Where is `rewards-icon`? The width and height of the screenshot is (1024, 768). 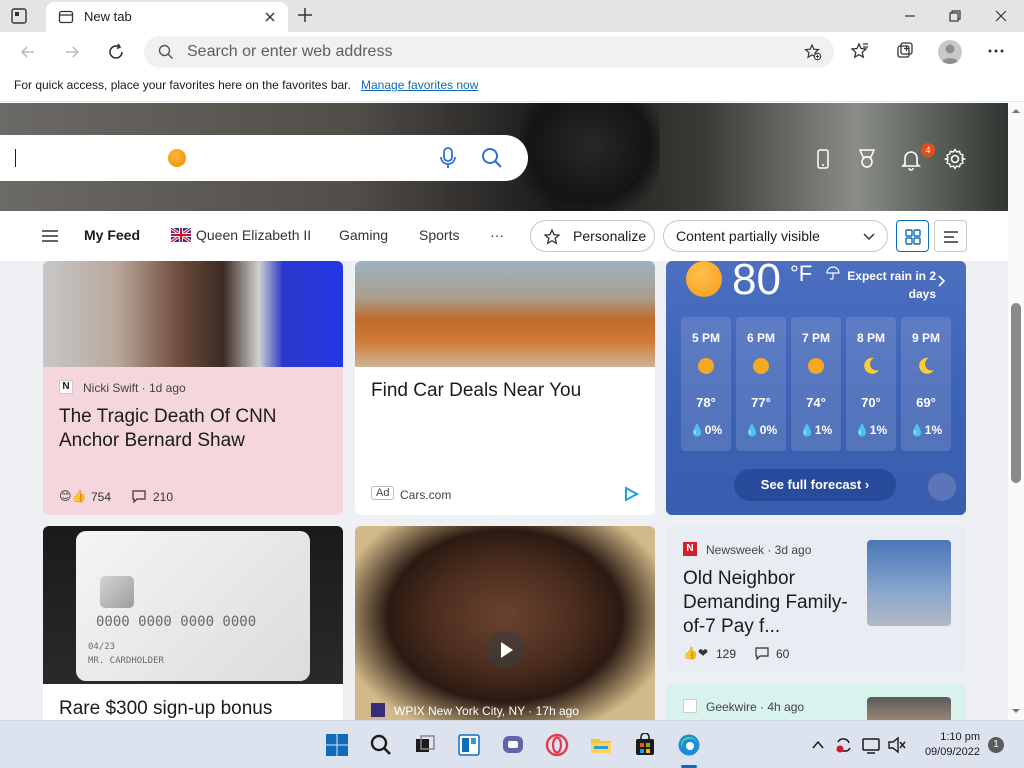 rewards-icon is located at coordinates (867, 159).